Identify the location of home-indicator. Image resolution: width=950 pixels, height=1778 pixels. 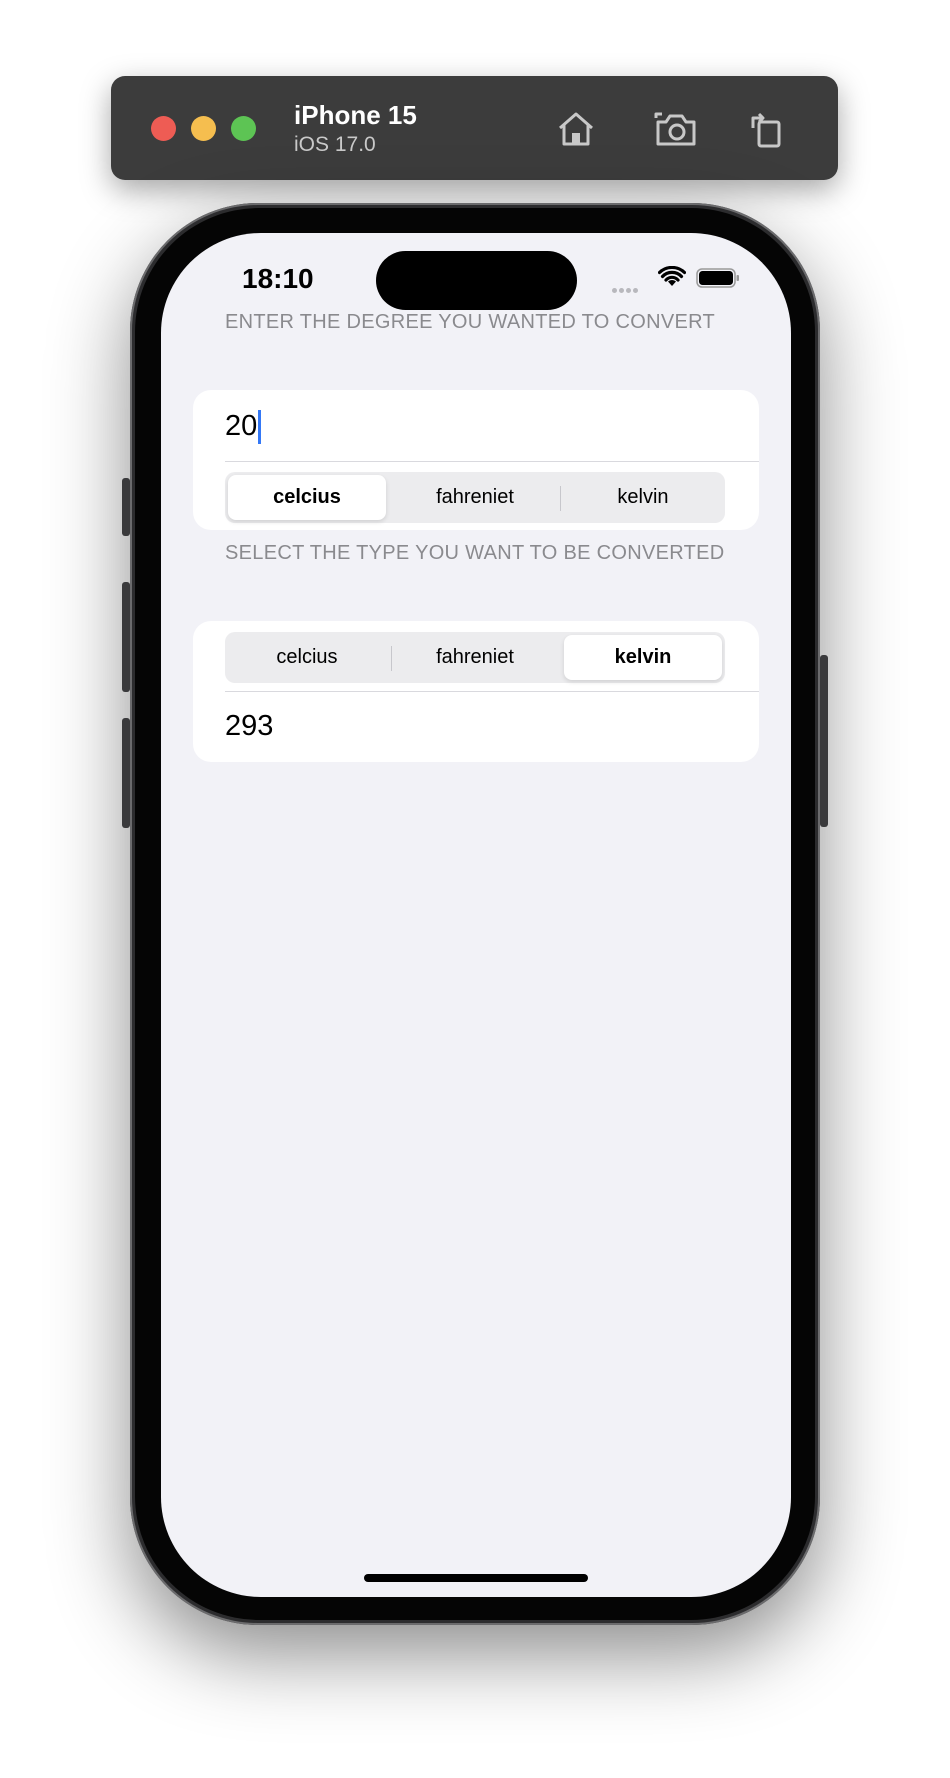
(476, 1578).